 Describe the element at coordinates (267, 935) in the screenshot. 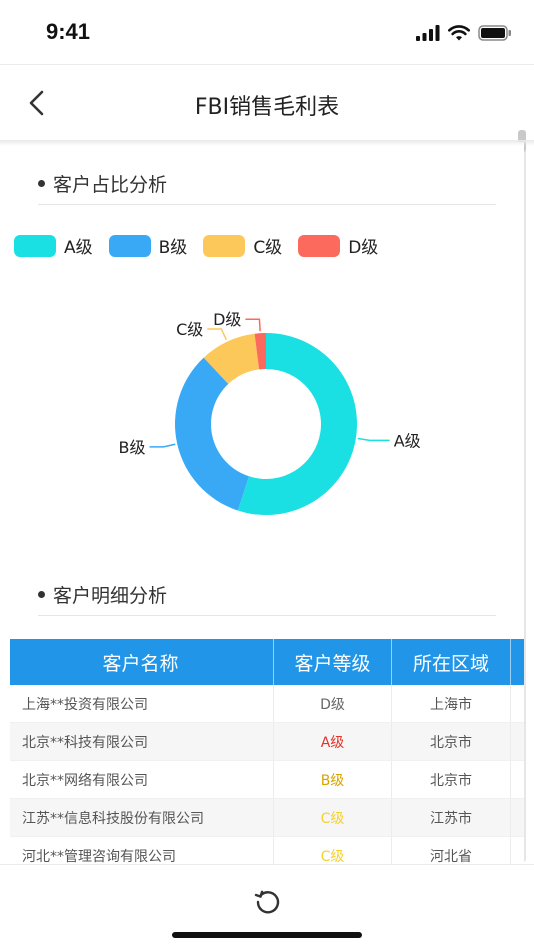

I see `home-indicator` at that location.